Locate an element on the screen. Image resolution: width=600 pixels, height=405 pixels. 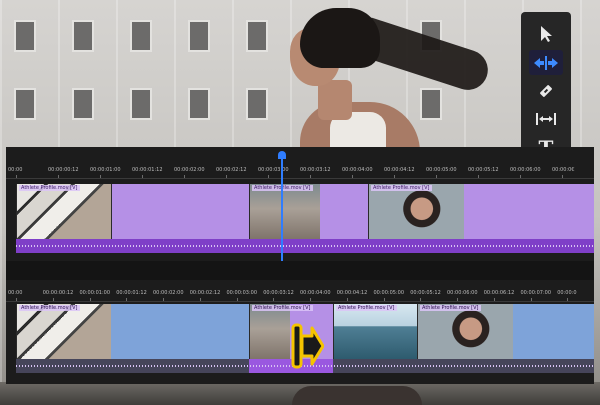
slip-icon is located at coordinates (546, 119).